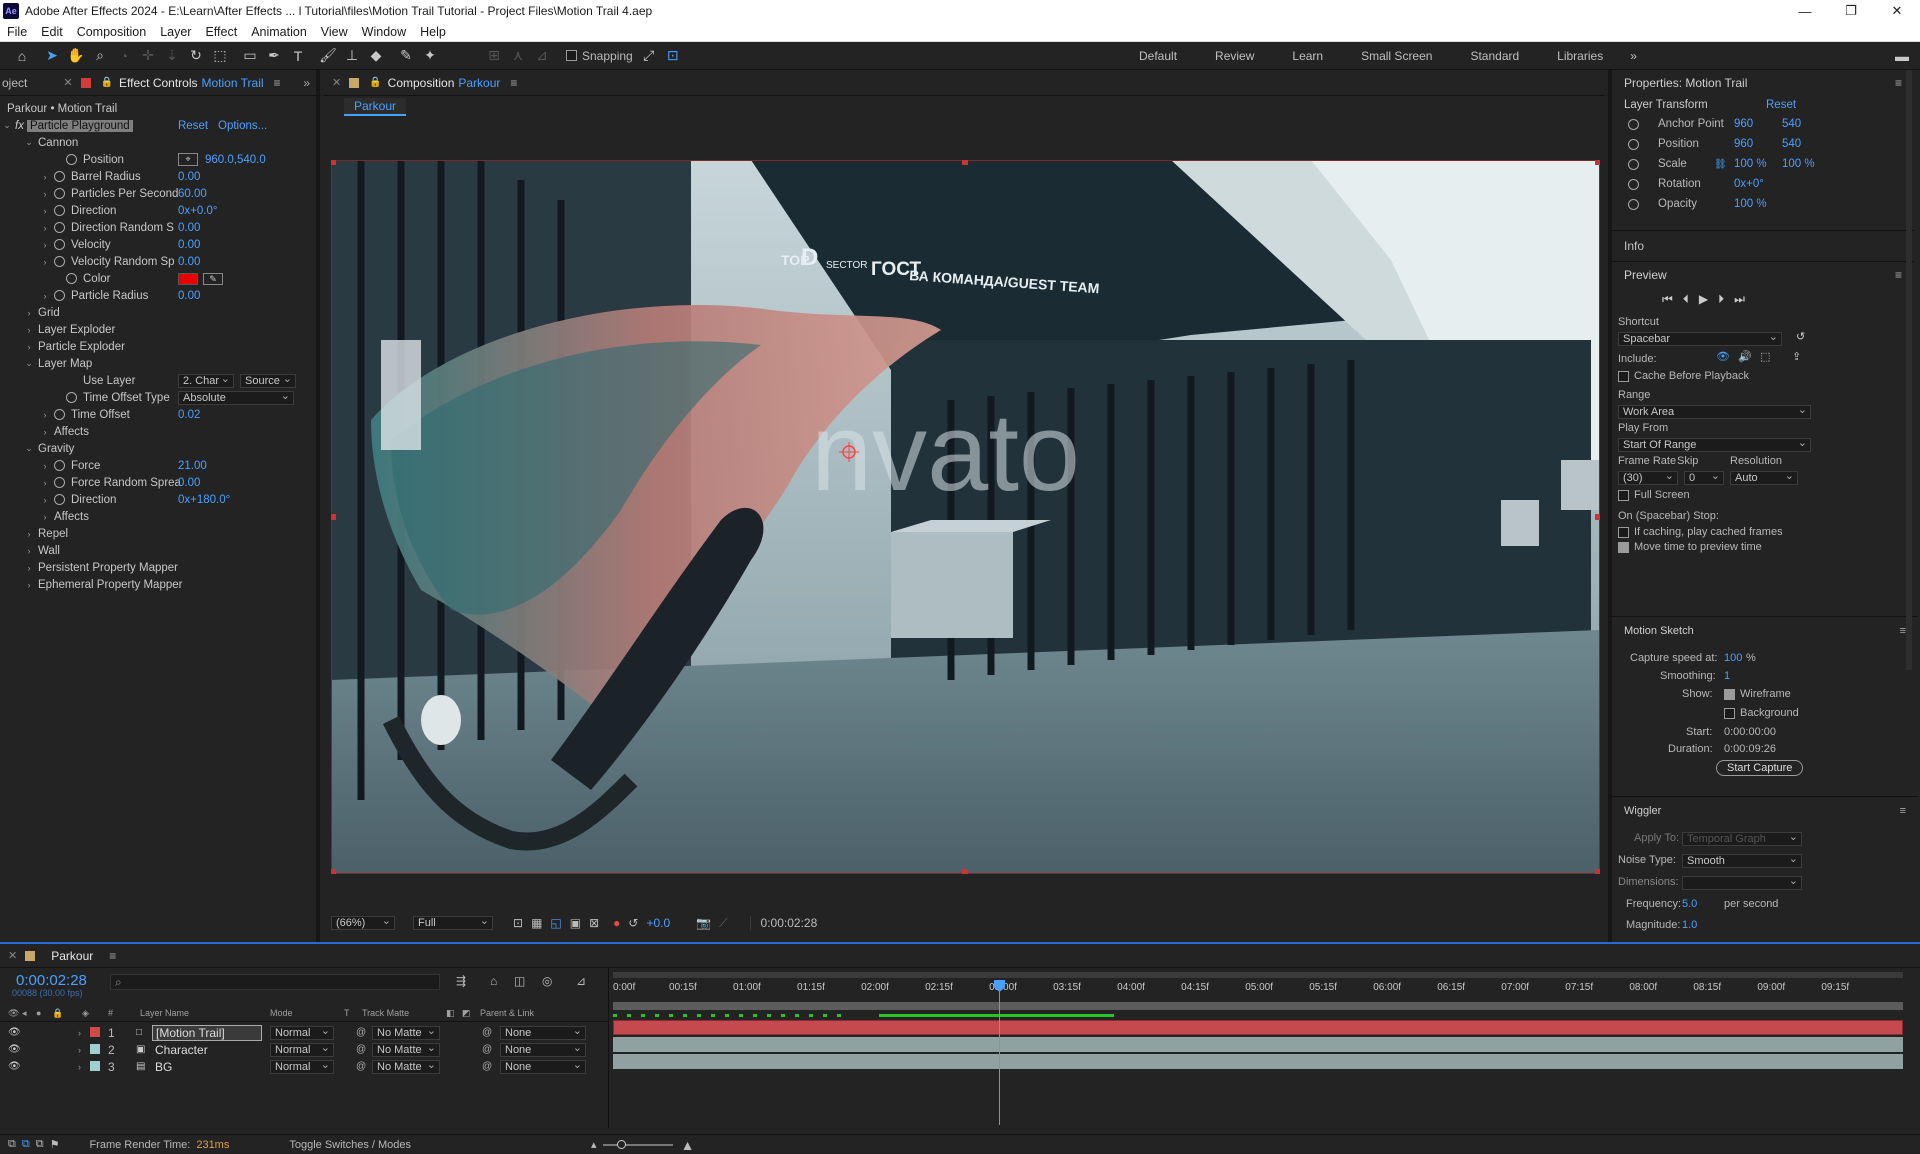 The height and width of the screenshot is (1154, 1920). Describe the element at coordinates (158, 448) in the screenshot. I see `effect-prop-row: ⌄ Gravity` at that location.